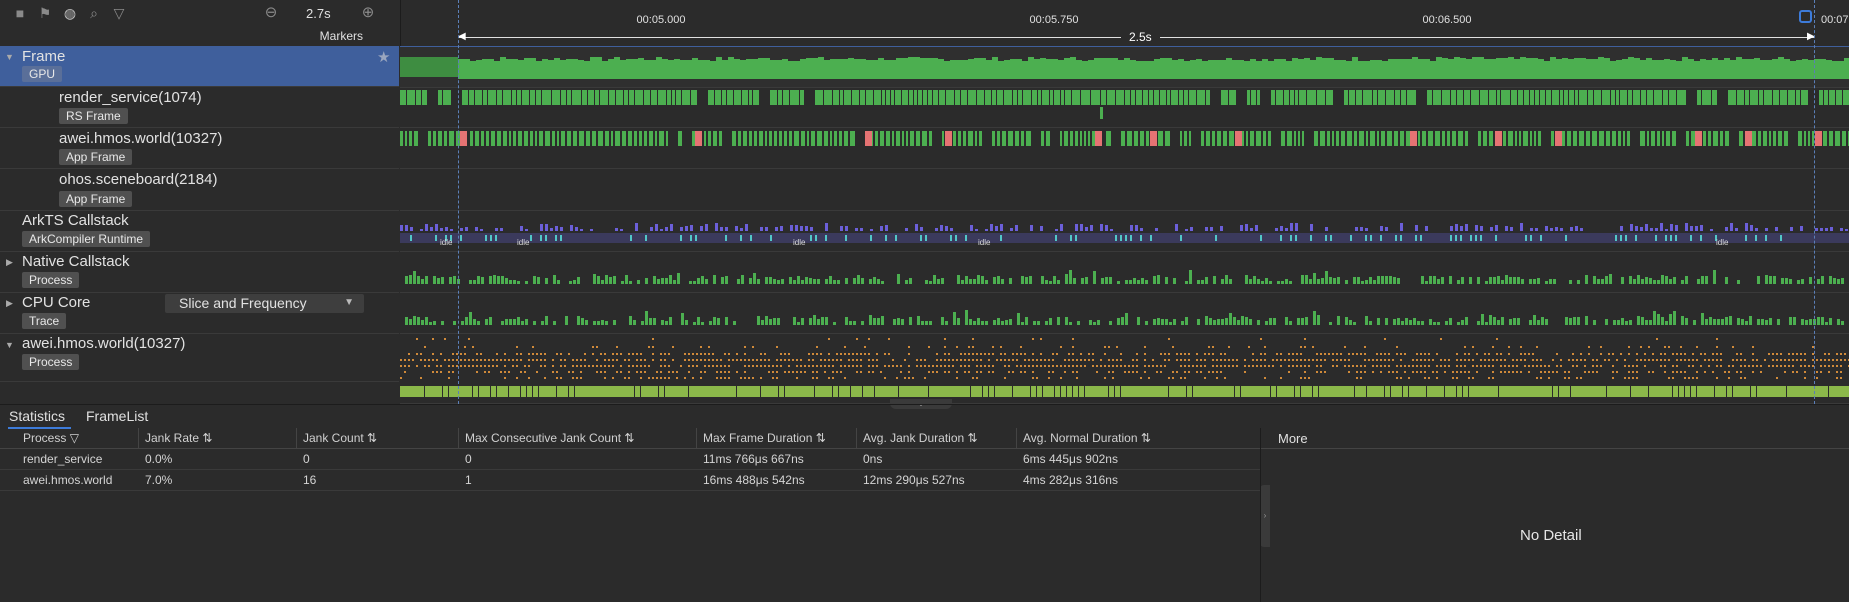  I want to click on arkts-frame, so click(921, 238).